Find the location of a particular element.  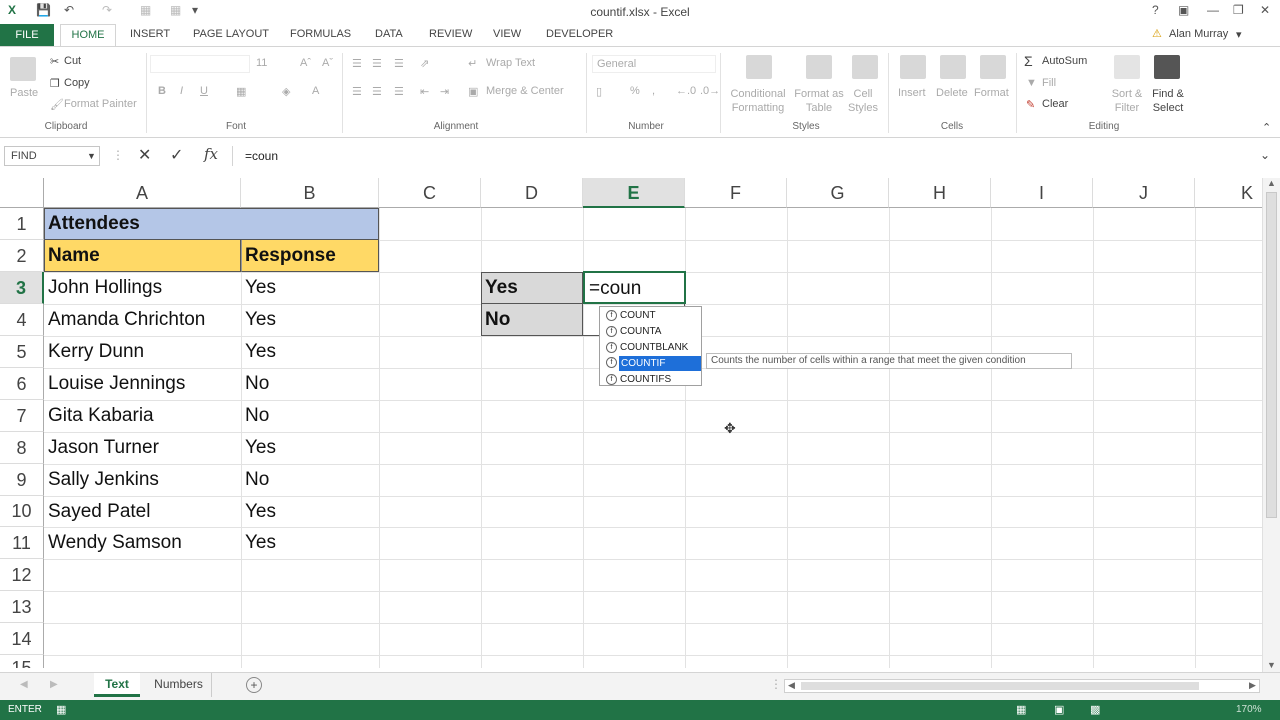

align-bottom-icon: ☰ is located at coordinates (399, 63).